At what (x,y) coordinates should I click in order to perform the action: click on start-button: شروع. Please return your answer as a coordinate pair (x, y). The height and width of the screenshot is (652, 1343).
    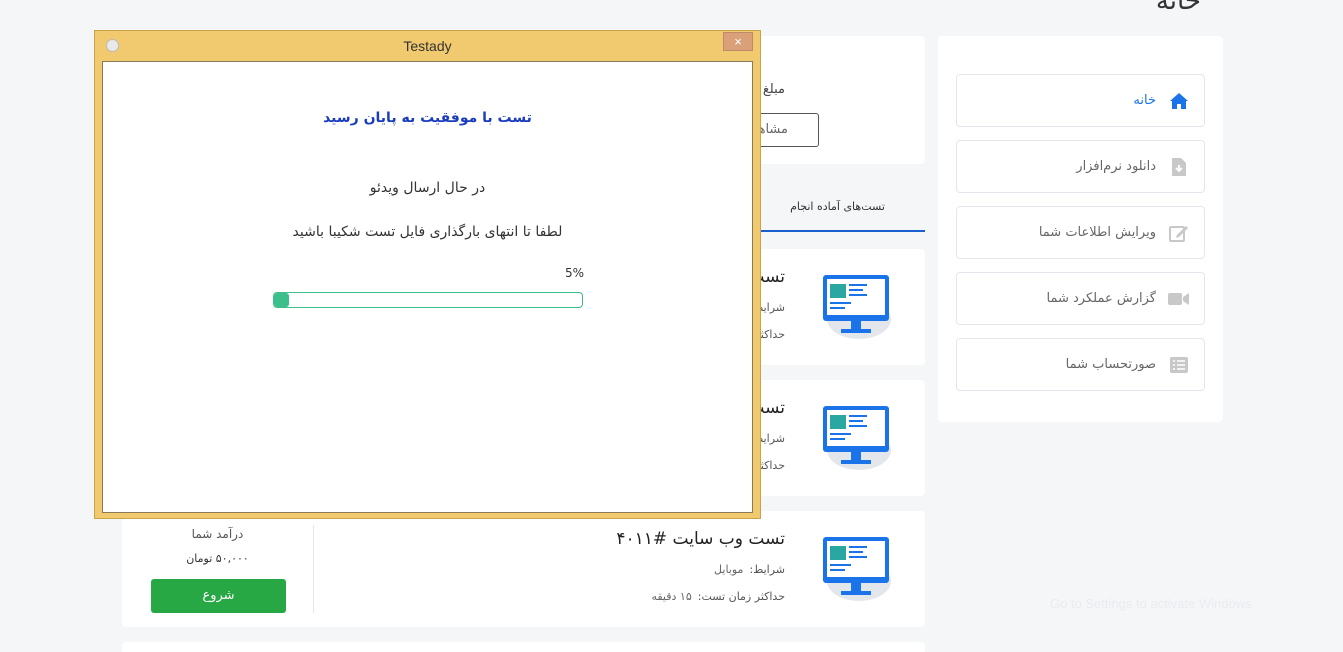
    Looking at the image, I should click on (218, 596).